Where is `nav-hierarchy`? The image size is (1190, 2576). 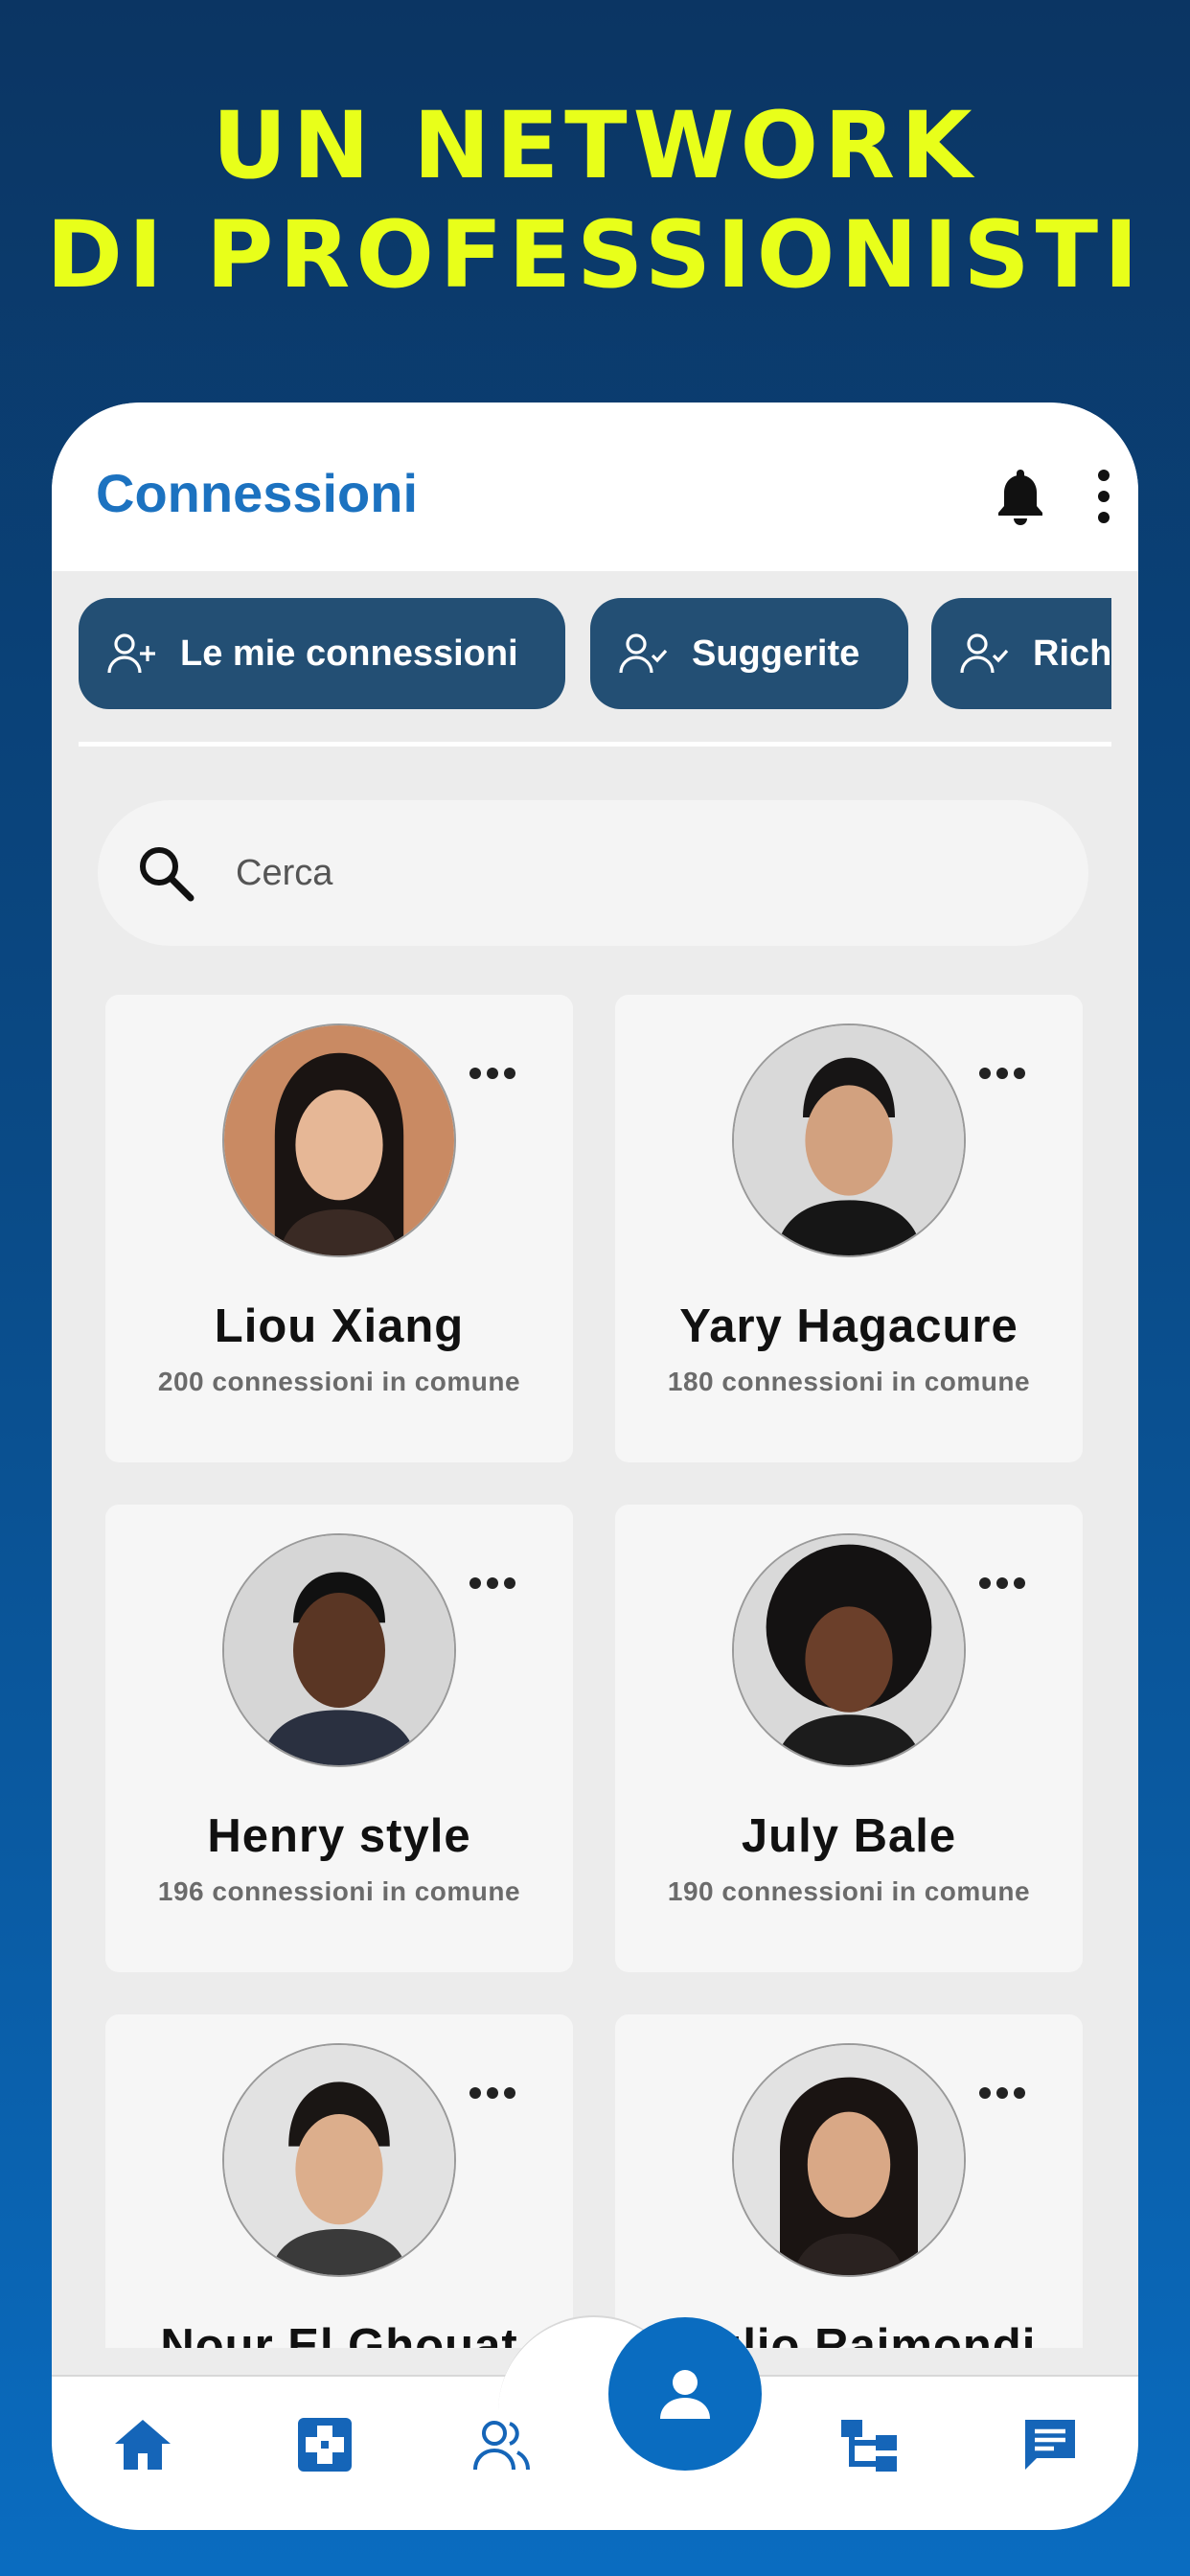
nav-hierarchy is located at coordinates (870, 2444).